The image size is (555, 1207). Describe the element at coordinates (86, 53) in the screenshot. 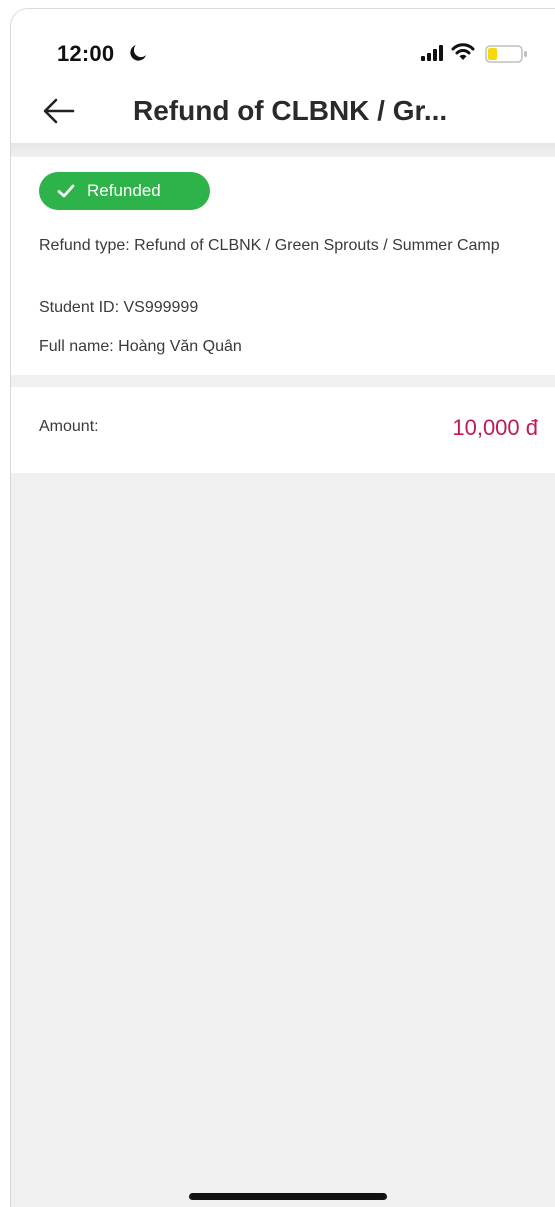

I see `status-time: 12:00` at that location.